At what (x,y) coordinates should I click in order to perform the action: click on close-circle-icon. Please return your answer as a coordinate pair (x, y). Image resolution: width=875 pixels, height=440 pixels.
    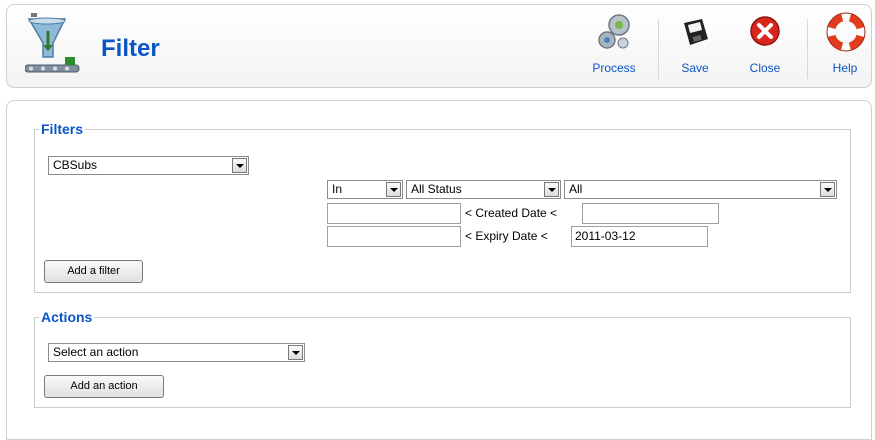
    Looking at the image, I should click on (765, 31).